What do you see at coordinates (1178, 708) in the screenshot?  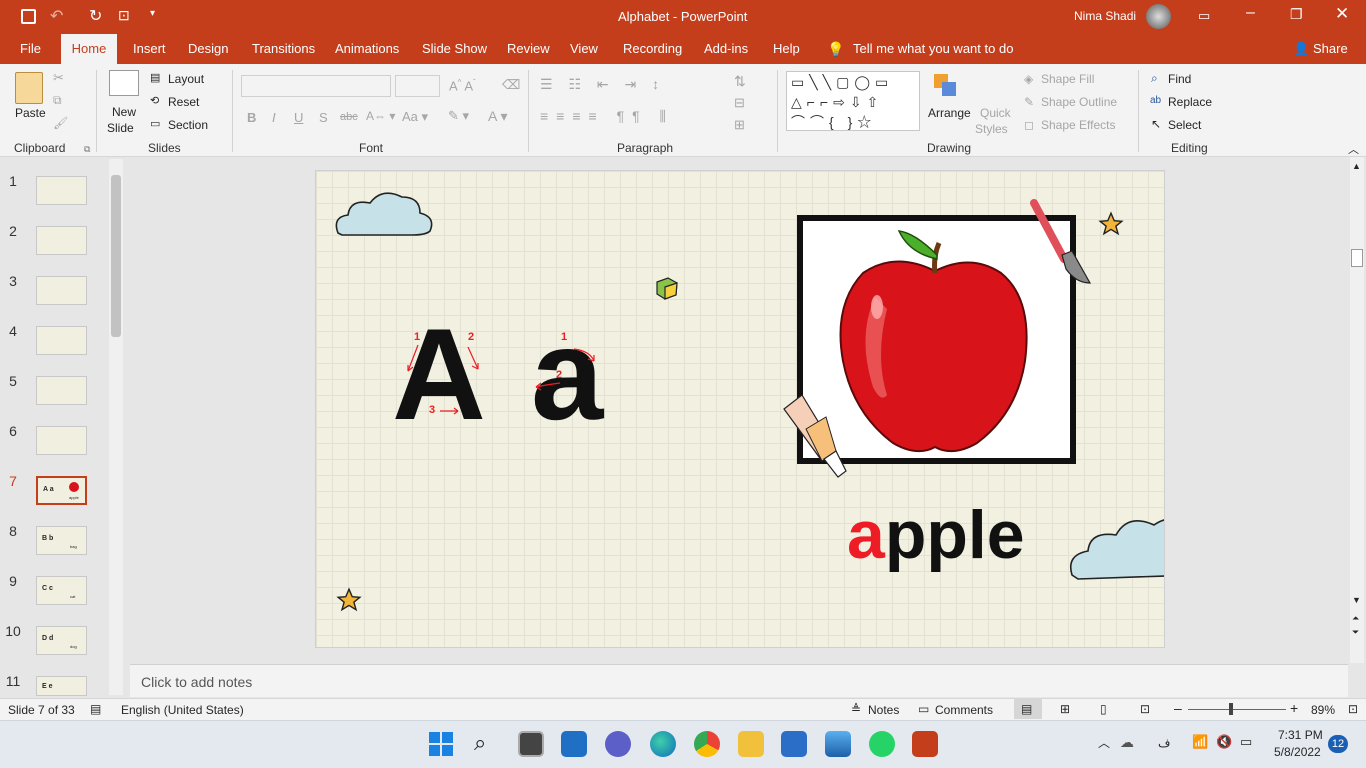 I see `zoom-out-icon: –` at bounding box center [1178, 708].